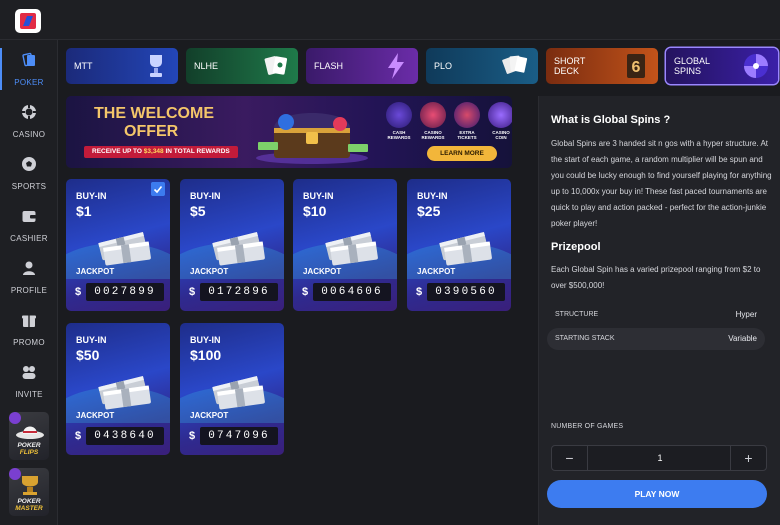  What do you see at coordinates (29, 70) in the screenshot?
I see `sidebar-item-poker: POKER` at bounding box center [29, 70].